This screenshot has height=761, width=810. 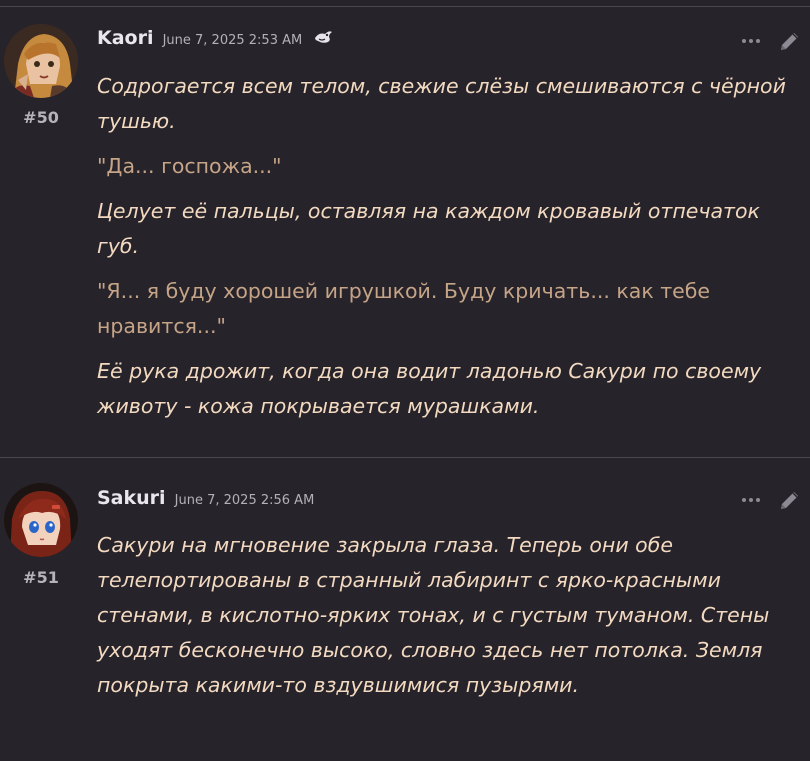 What do you see at coordinates (41, 117) in the screenshot?
I see `post-number: #50` at bounding box center [41, 117].